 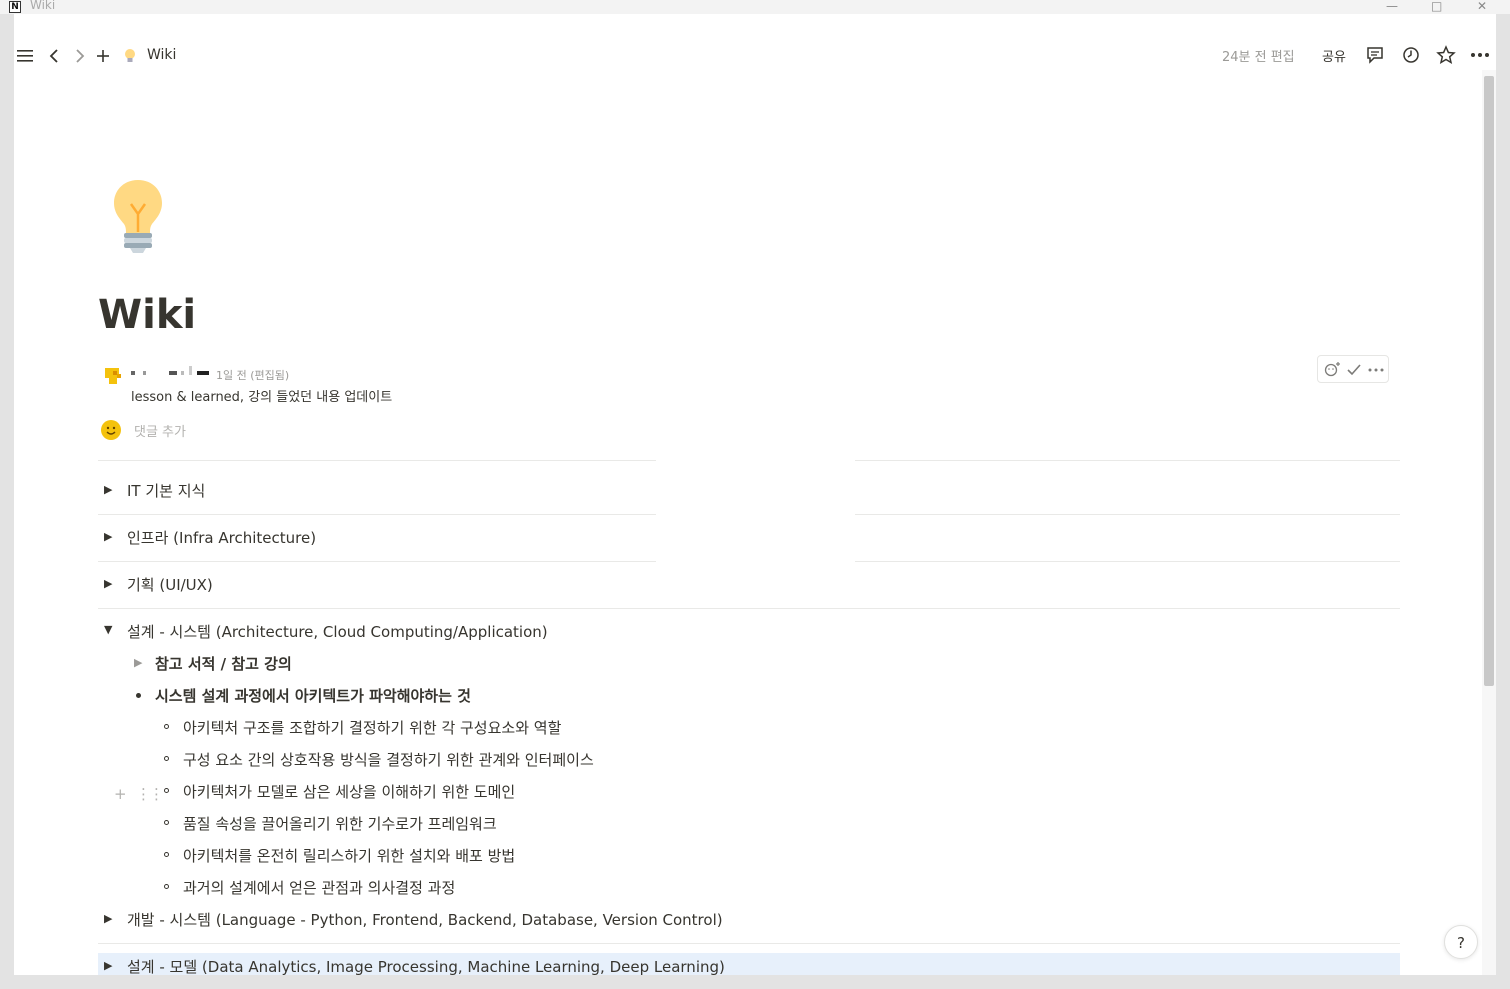 What do you see at coordinates (1446, 55) in the screenshot?
I see `favorite-star-icon` at bounding box center [1446, 55].